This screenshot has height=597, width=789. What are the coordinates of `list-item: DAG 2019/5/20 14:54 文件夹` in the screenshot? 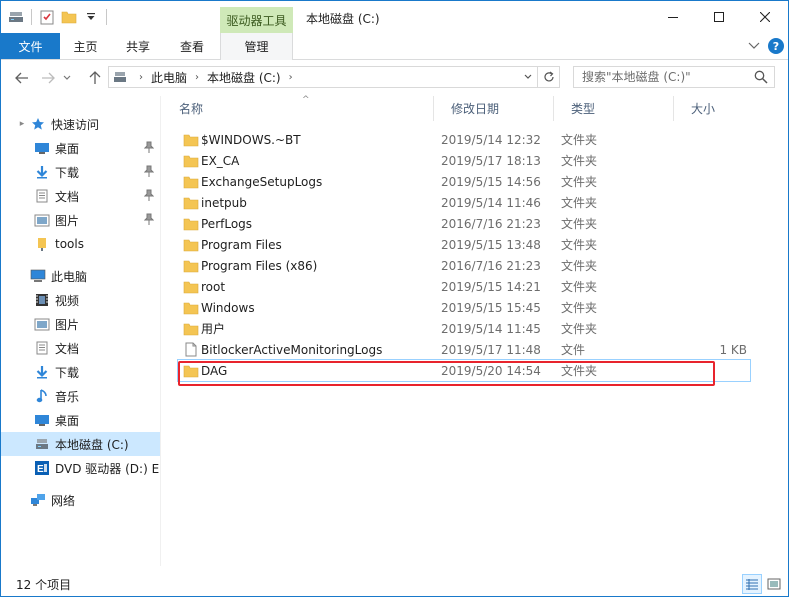 It's located at (464, 370).